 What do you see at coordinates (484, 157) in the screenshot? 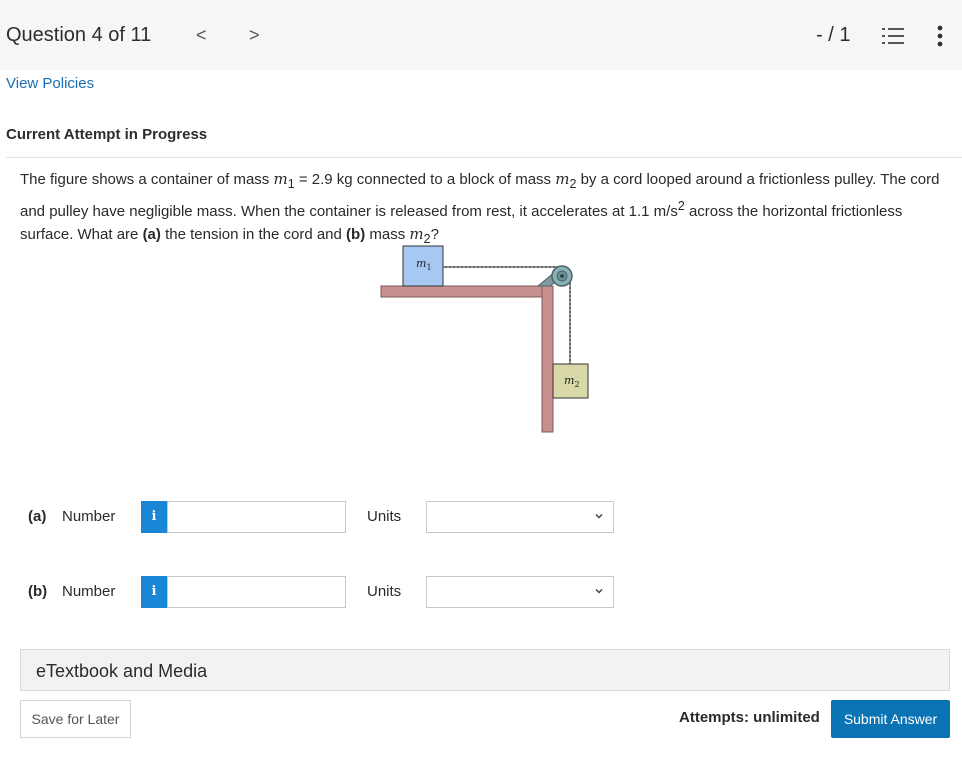
I see `divider` at bounding box center [484, 157].